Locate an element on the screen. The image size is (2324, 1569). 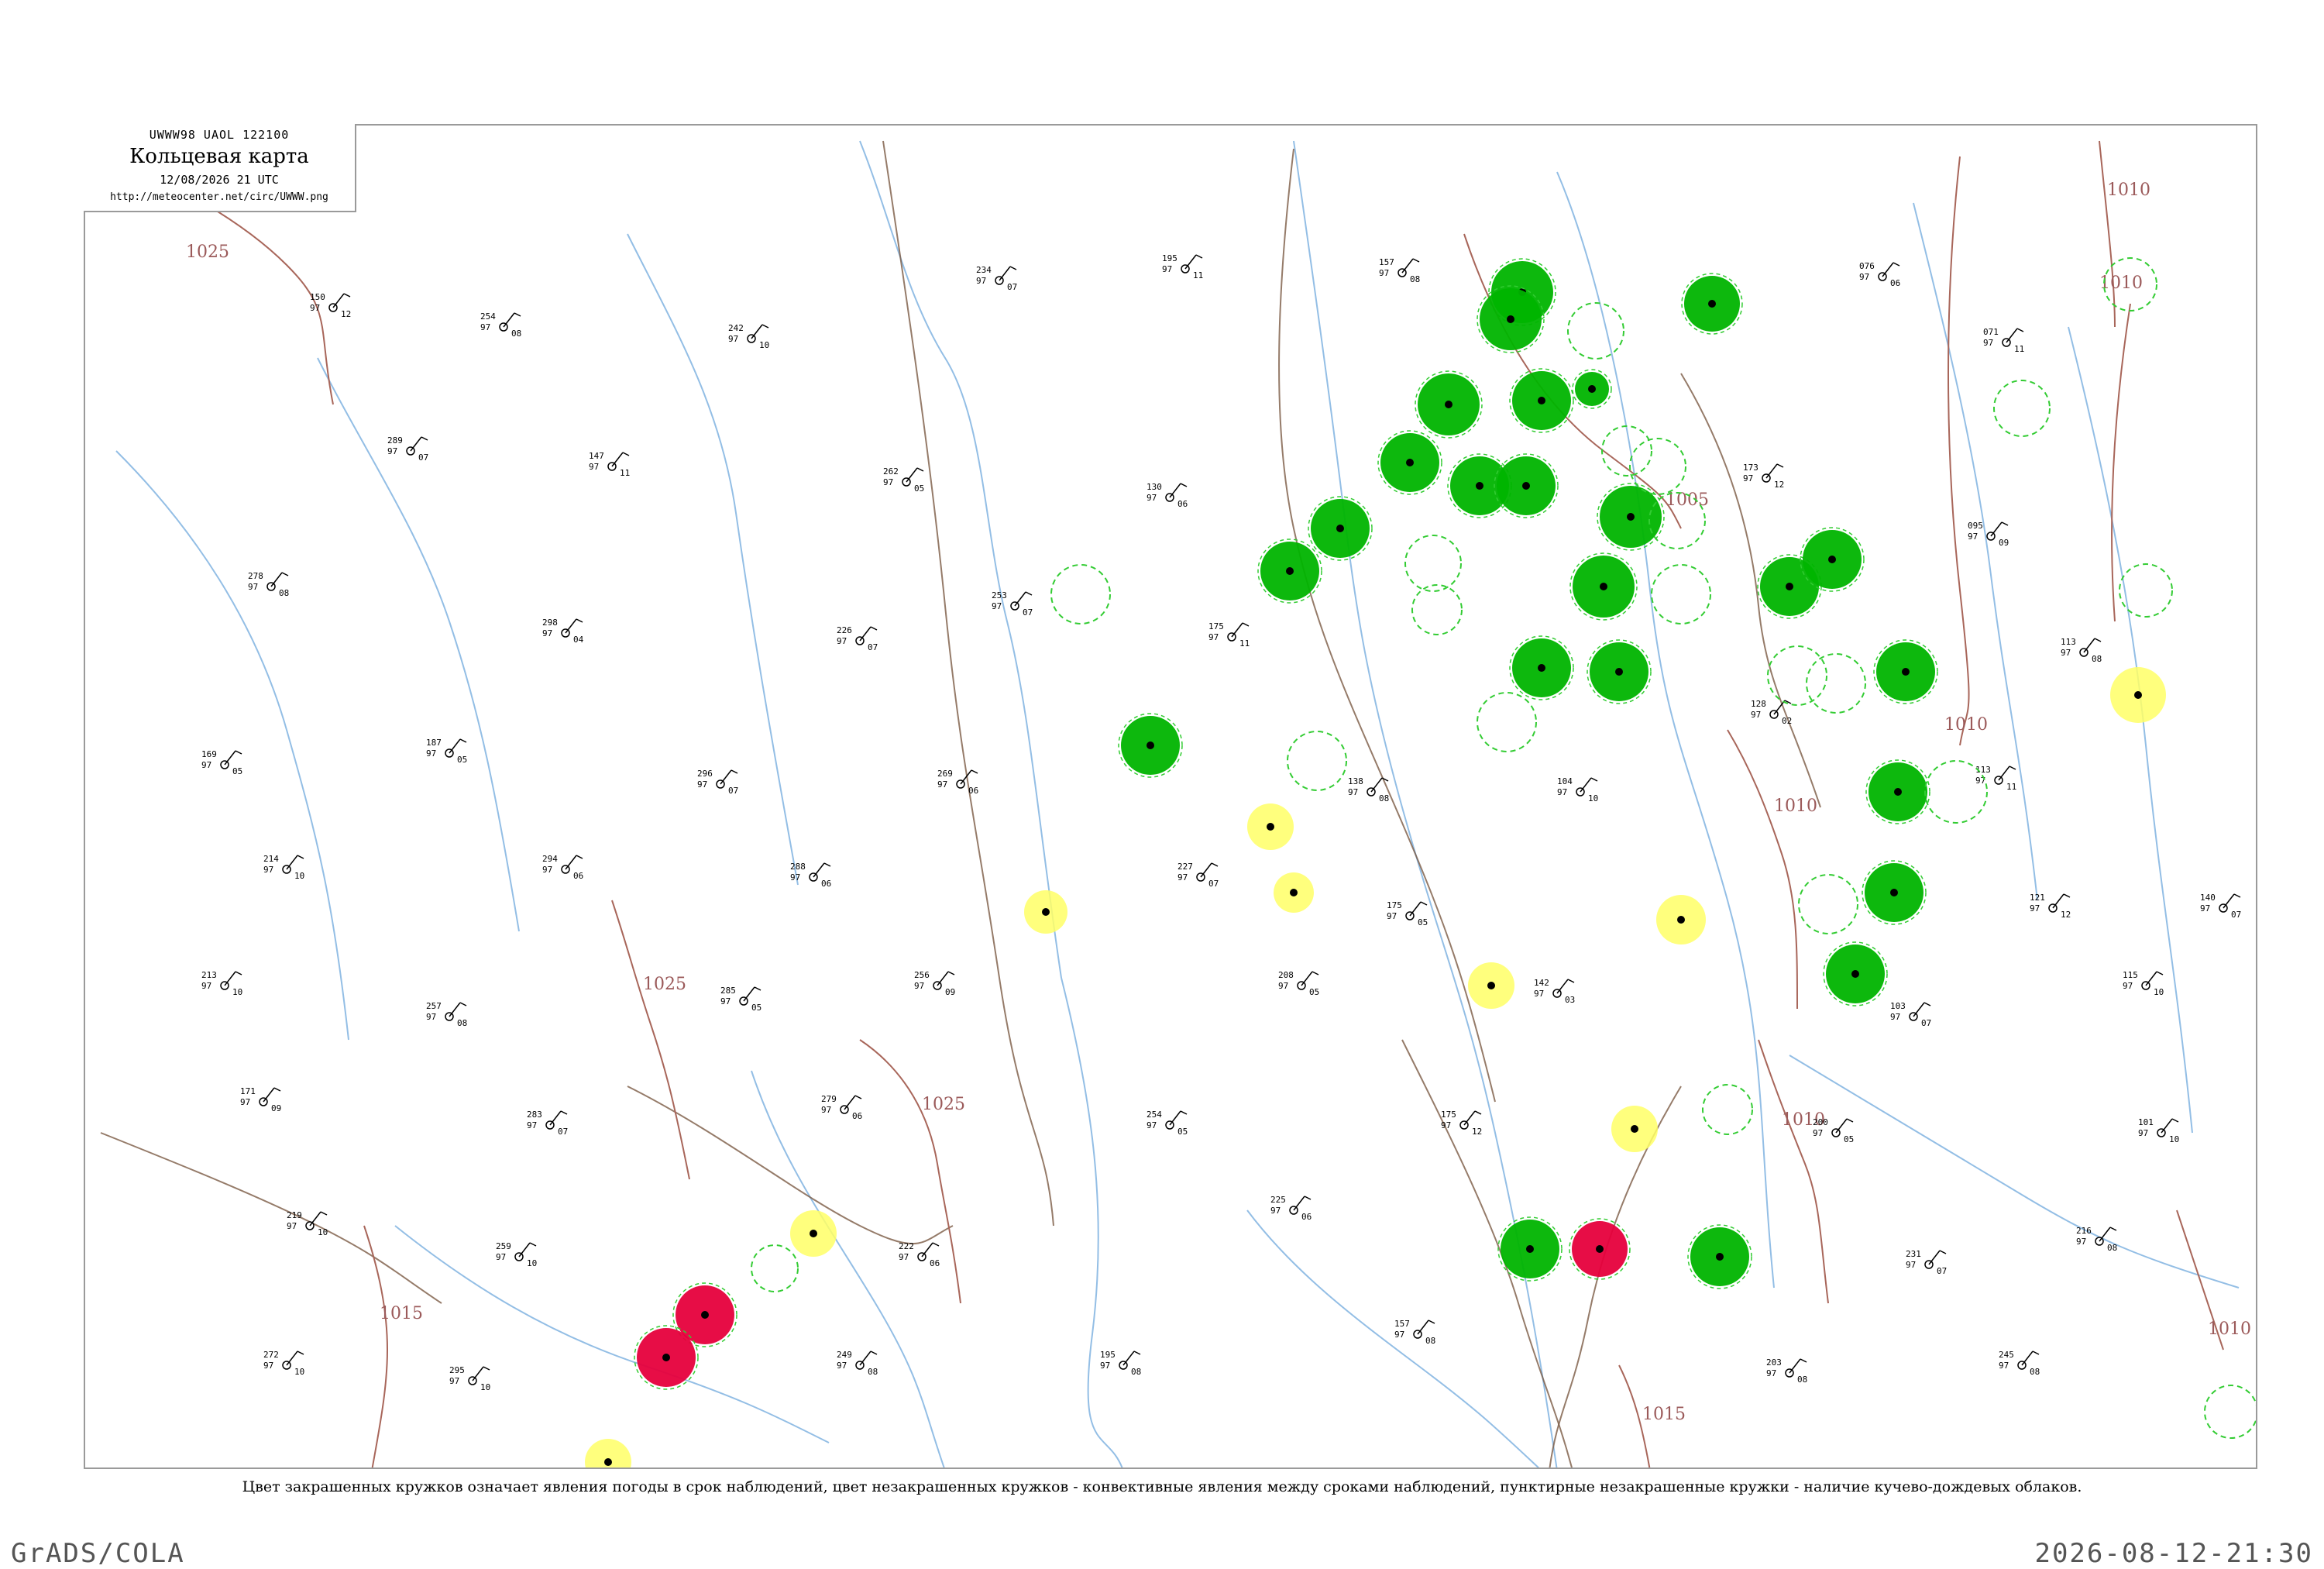
station-plot: 14097 07 is located at coordinates (2220, 907).